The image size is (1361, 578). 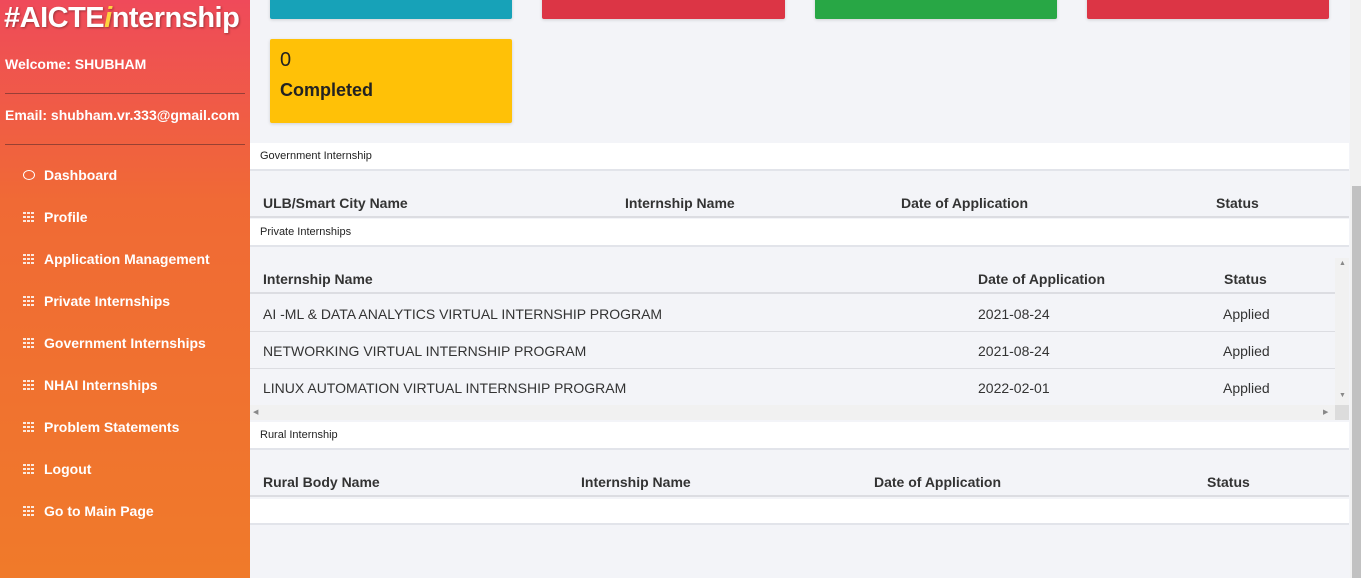 I want to click on scrollbar-corner, so click(x=1342, y=412).